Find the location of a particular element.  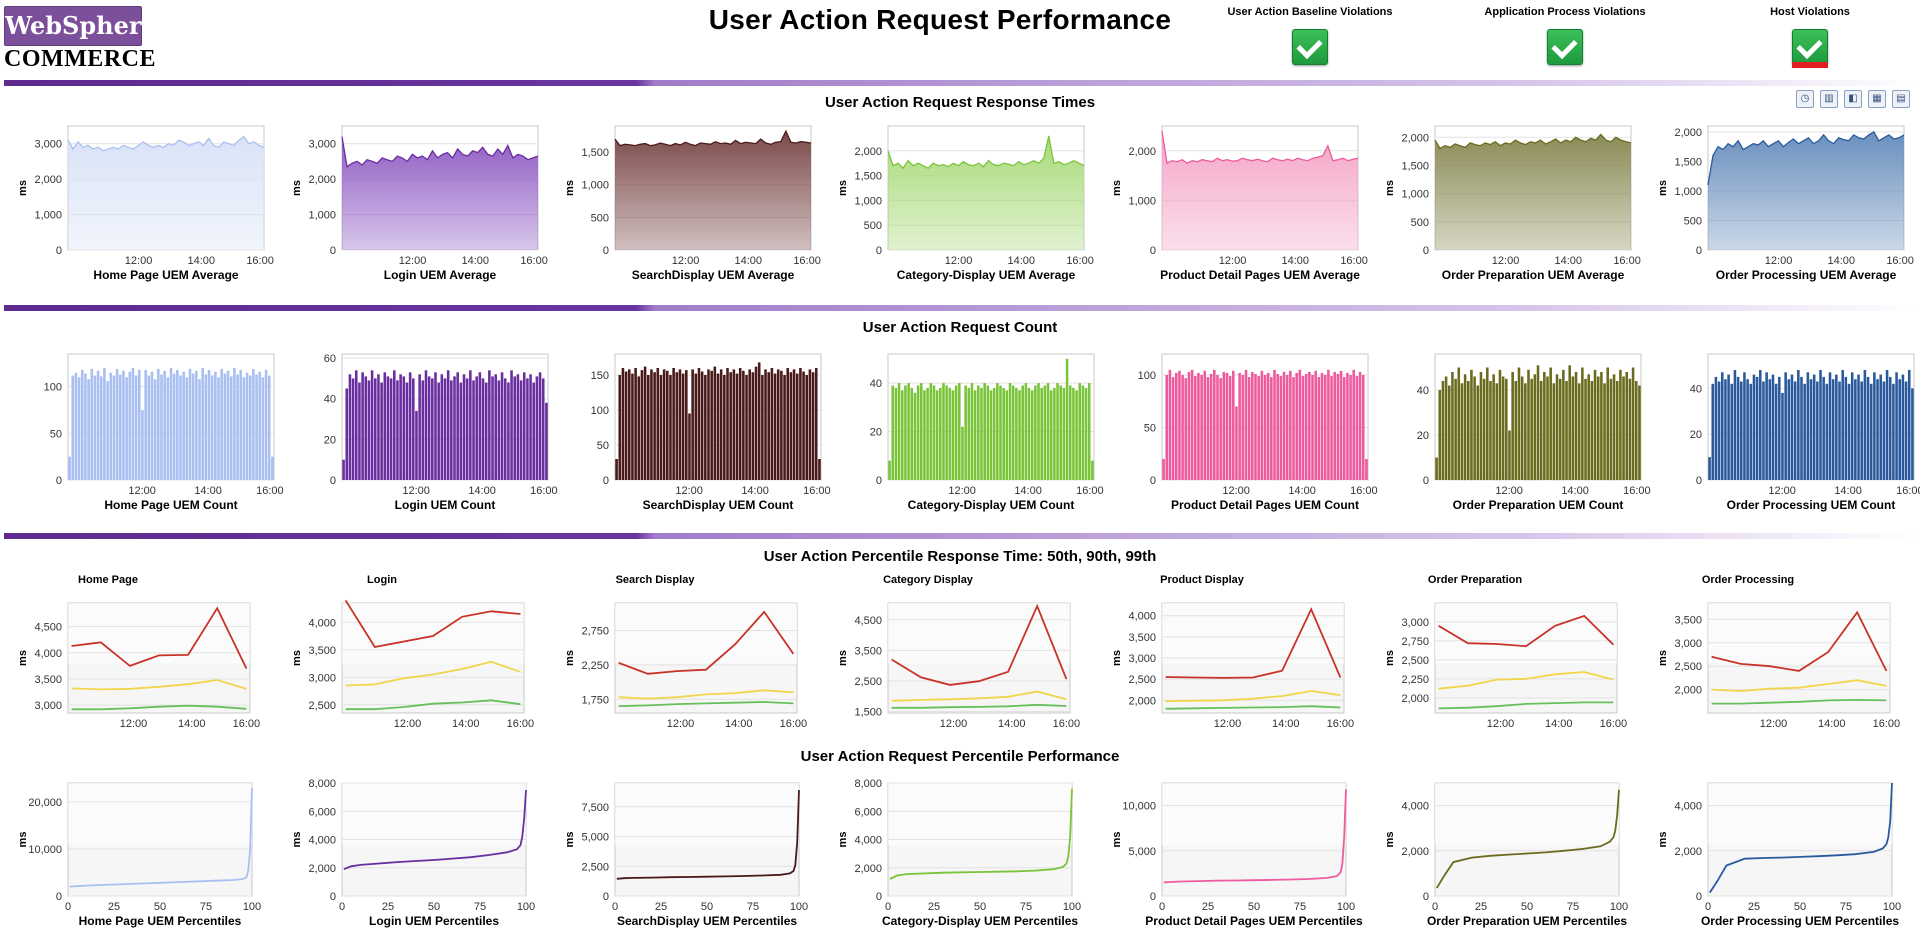

y-tick-label: 50 is located at coordinates (1150, 429).